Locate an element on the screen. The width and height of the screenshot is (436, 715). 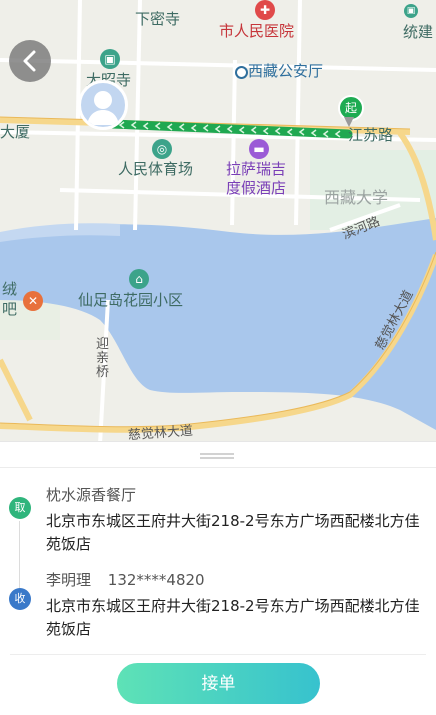
accept-order-button: 接单 is located at coordinates (218, 683).